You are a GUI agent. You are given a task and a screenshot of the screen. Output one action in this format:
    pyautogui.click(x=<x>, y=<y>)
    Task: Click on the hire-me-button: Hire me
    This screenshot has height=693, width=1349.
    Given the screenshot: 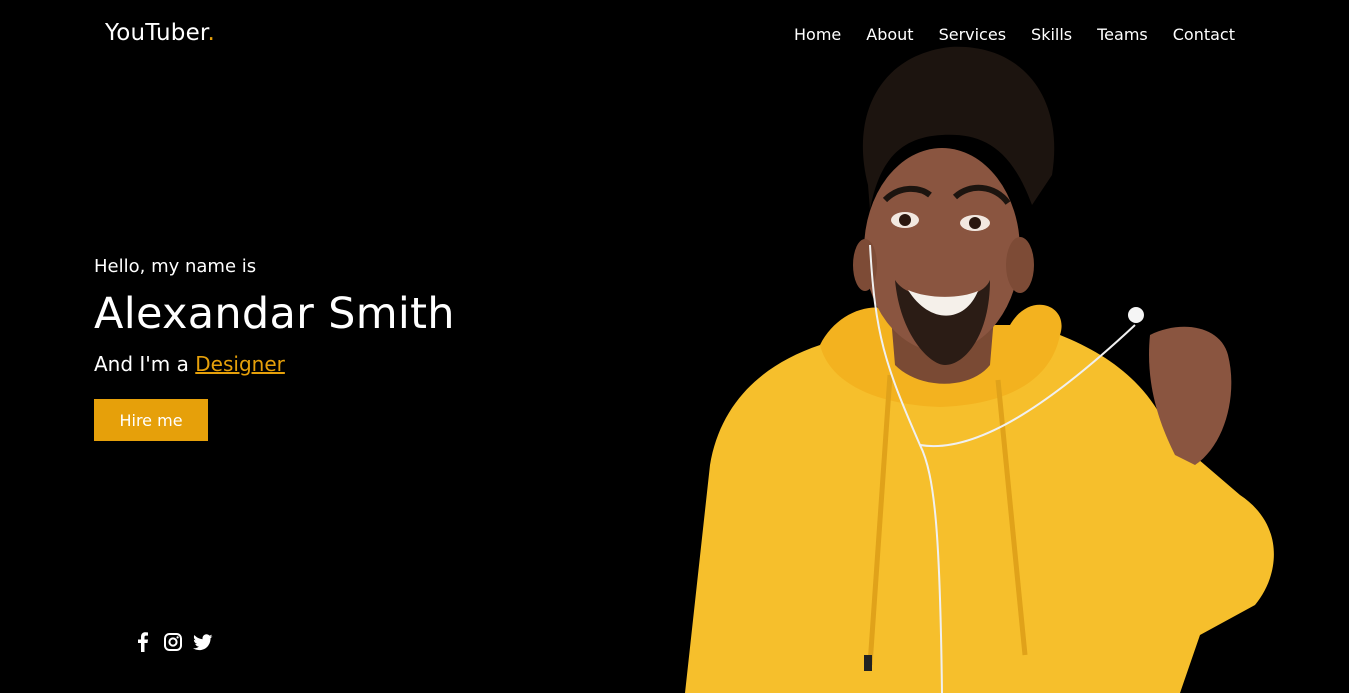 What is the action you would take?
    pyautogui.click(x=151, y=420)
    